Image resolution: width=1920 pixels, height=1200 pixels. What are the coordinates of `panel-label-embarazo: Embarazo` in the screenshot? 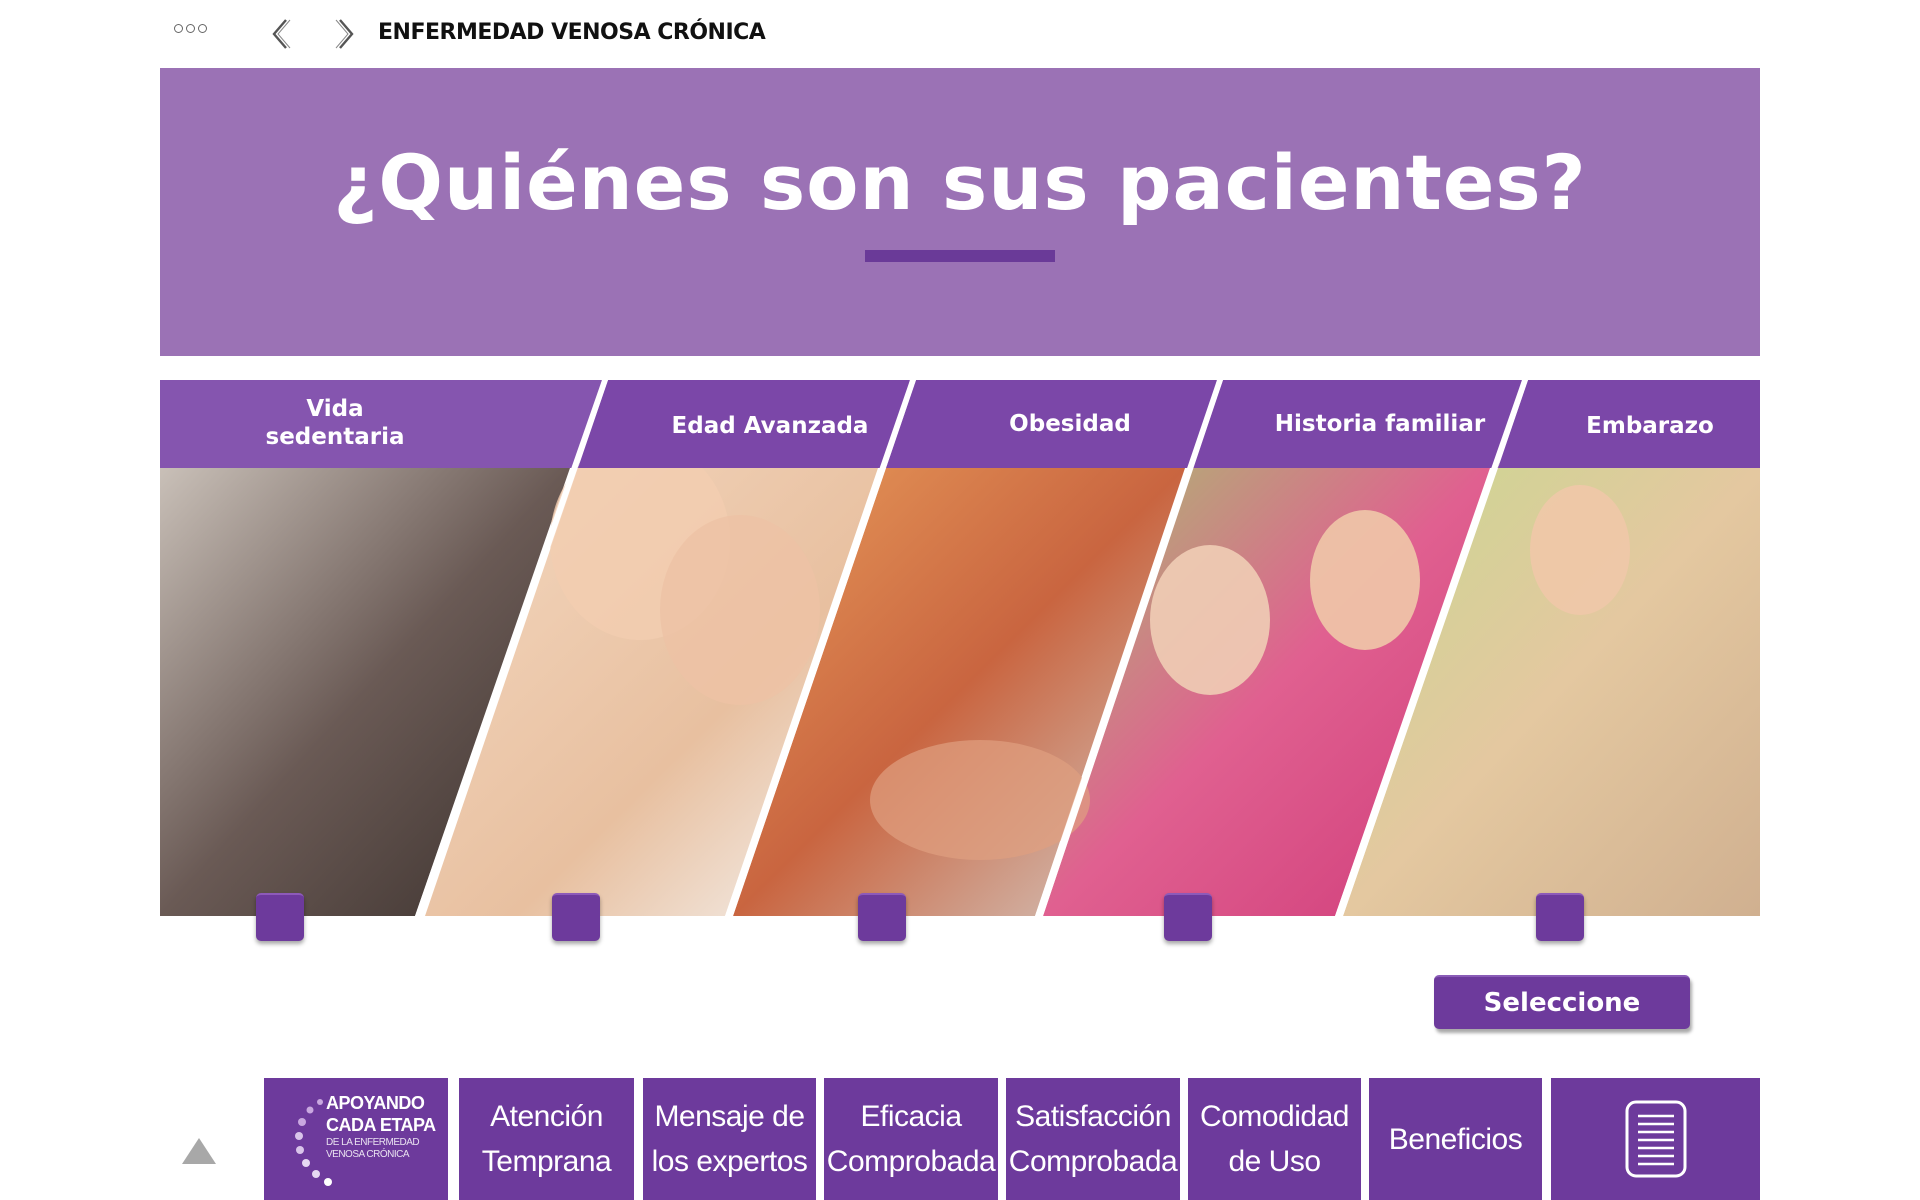 It's located at (1650, 426).